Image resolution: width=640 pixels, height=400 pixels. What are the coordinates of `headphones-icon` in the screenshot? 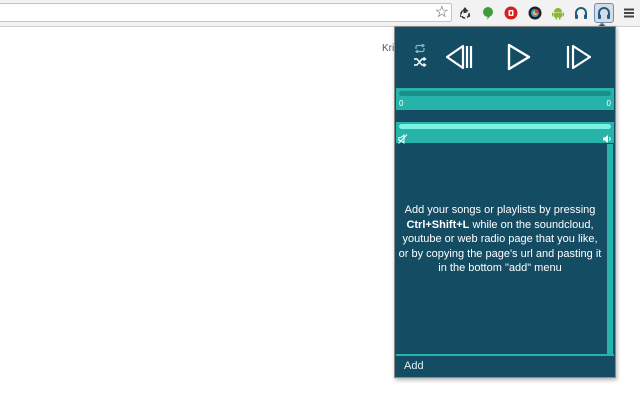 It's located at (581, 13).